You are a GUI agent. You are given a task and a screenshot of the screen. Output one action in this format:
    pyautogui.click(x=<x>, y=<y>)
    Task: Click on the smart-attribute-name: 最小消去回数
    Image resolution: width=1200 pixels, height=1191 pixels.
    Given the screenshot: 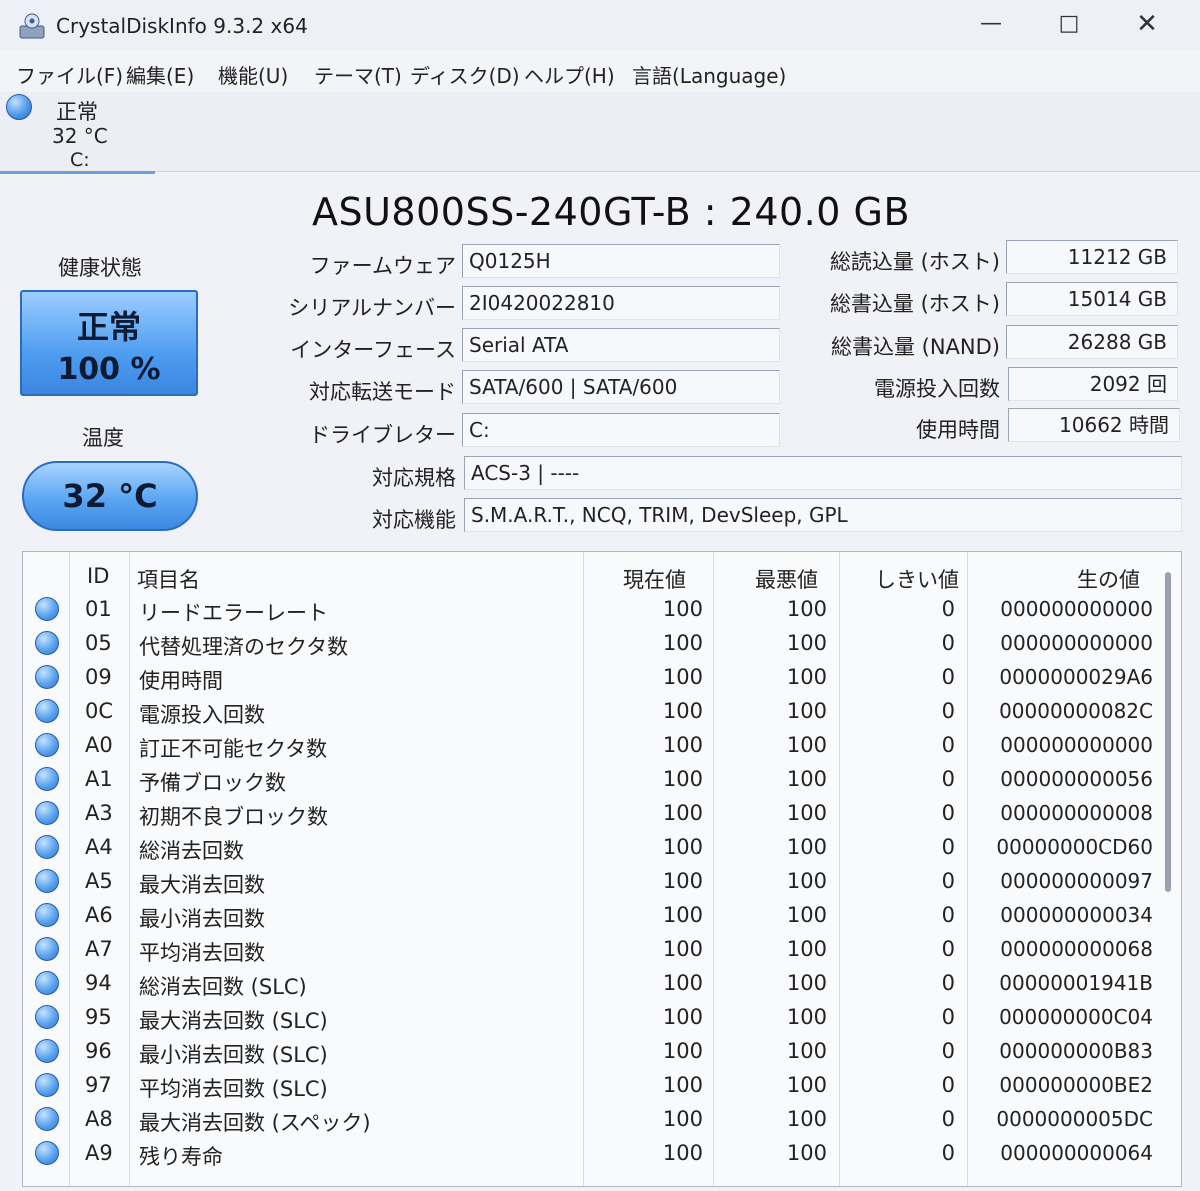 What is the action you would take?
    pyautogui.click(x=202, y=919)
    